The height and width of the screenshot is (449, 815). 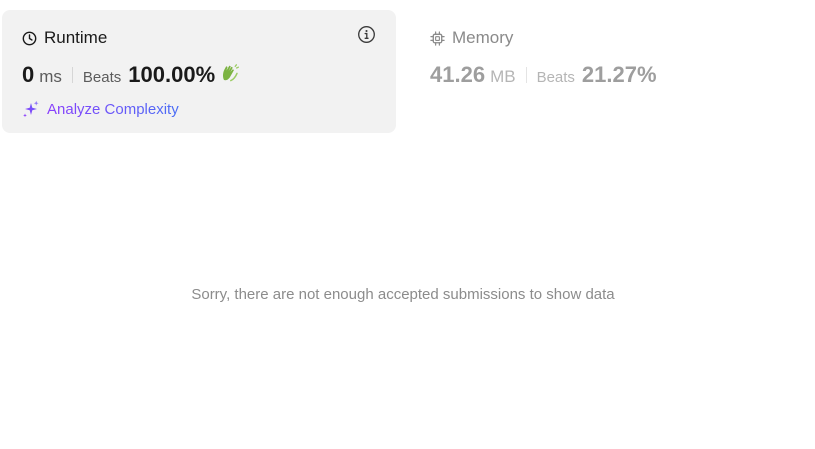 I want to click on memory-value: 41.26, so click(x=458, y=74).